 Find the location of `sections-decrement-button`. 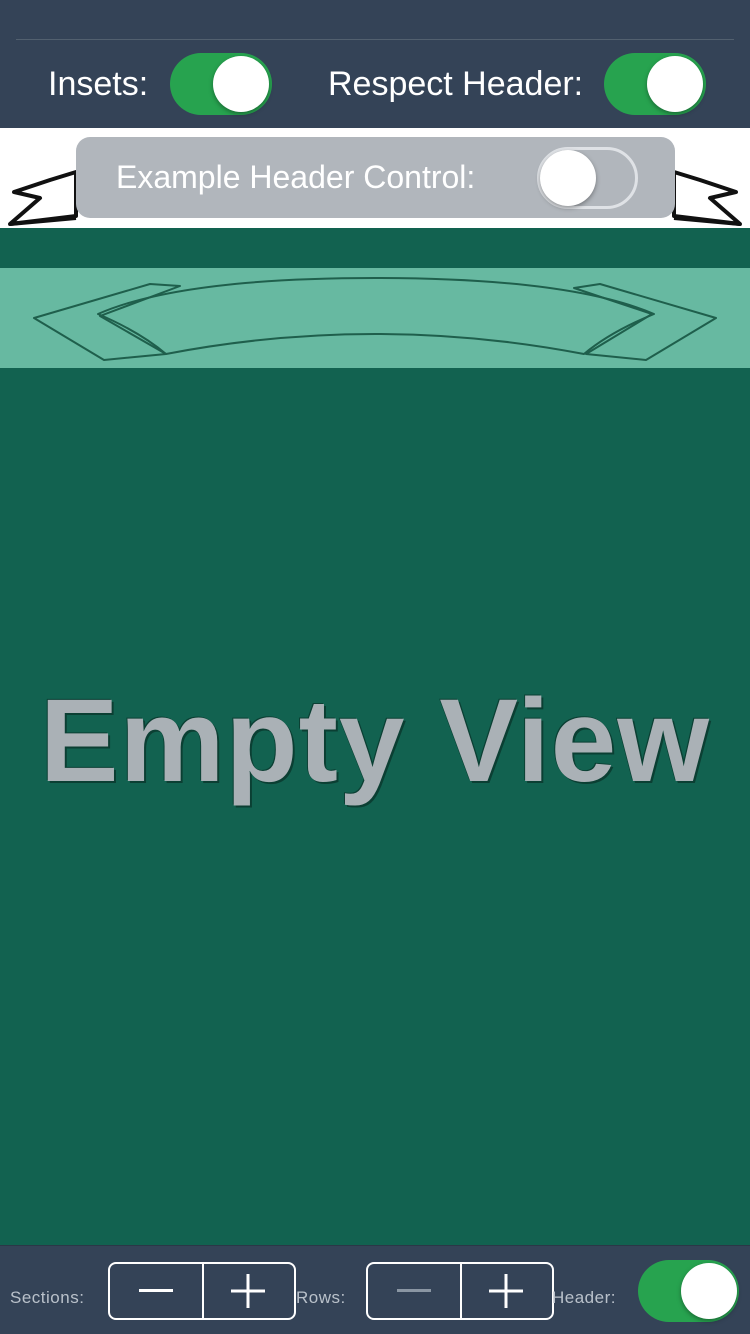

sections-decrement-button is located at coordinates (156, 1291).